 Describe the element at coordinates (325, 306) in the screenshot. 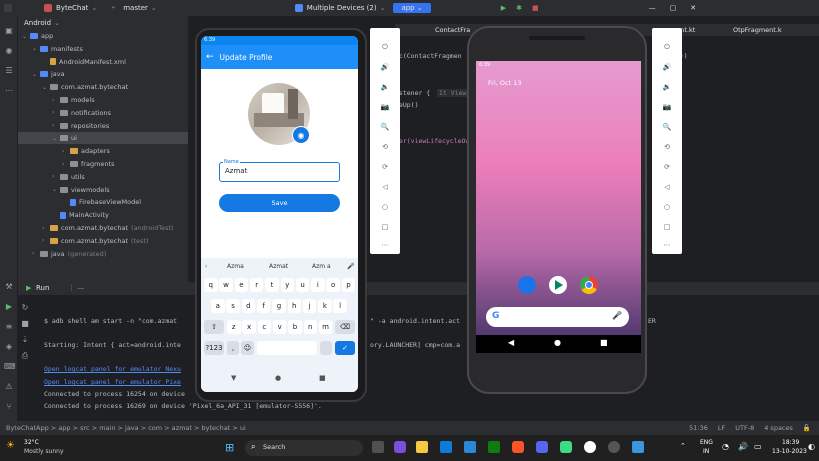

I see `key-k: k` at that location.